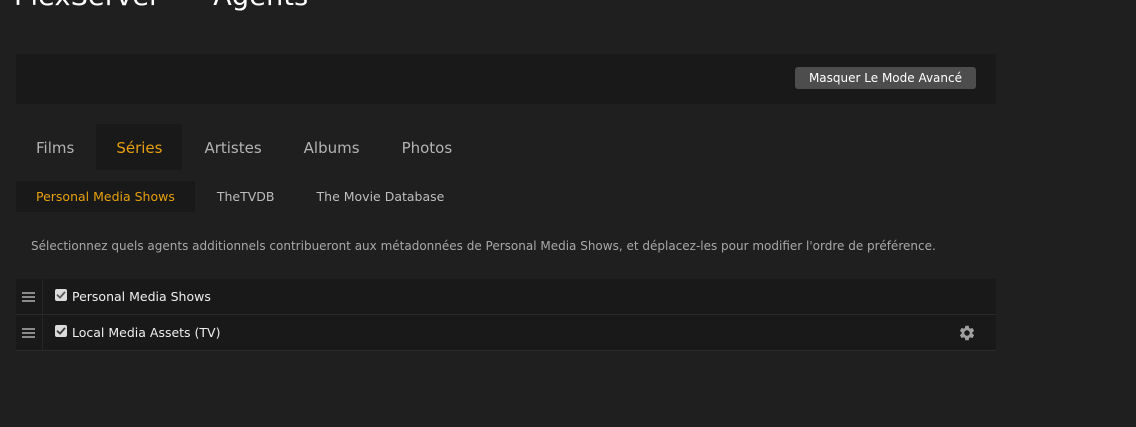  Describe the element at coordinates (332, 147) in the screenshot. I see `tab-albums: Albums` at that location.